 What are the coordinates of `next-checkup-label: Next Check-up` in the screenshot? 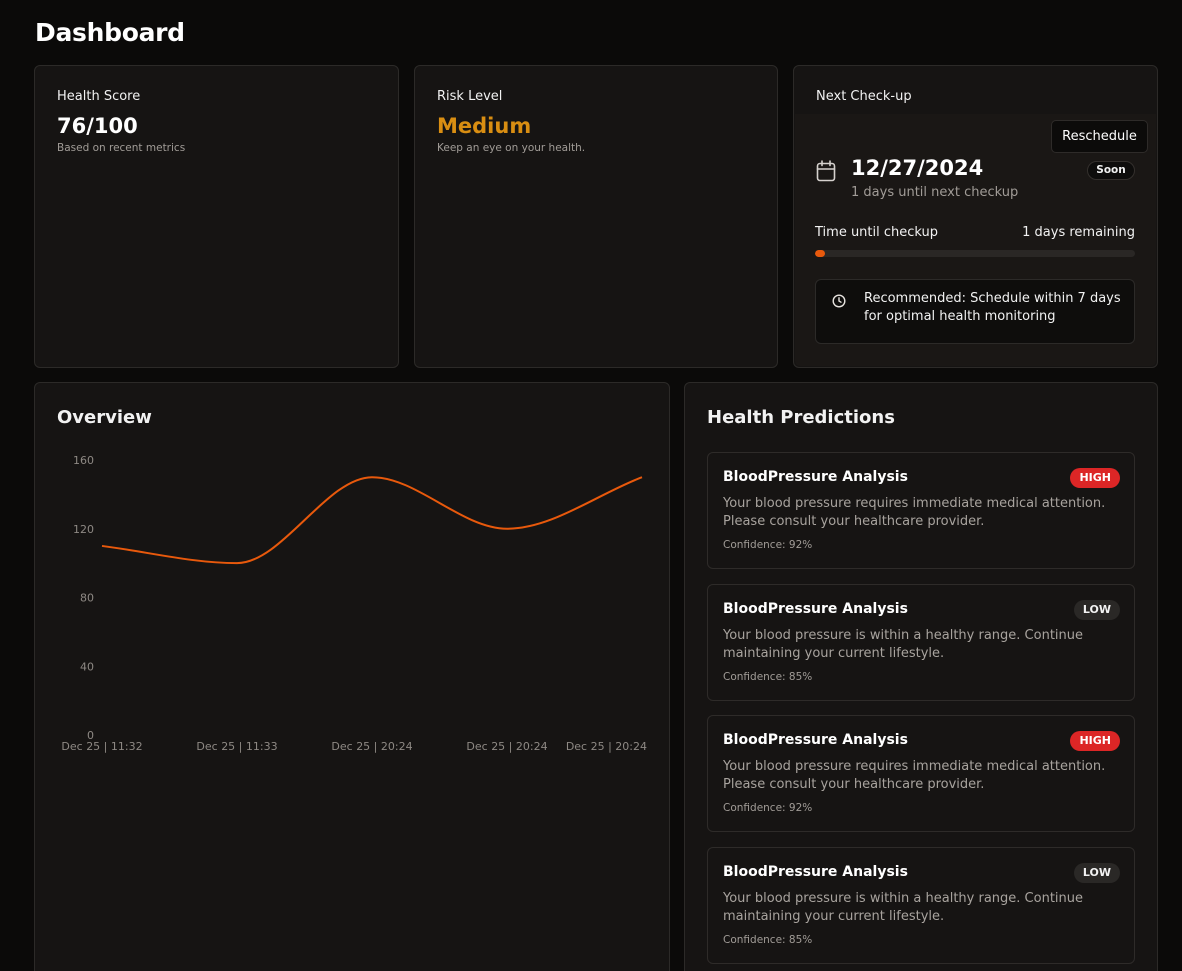 It's located at (864, 96).